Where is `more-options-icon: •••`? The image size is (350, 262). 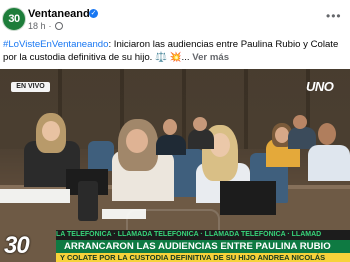 more-options-icon: ••• is located at coordinates (334, 16).